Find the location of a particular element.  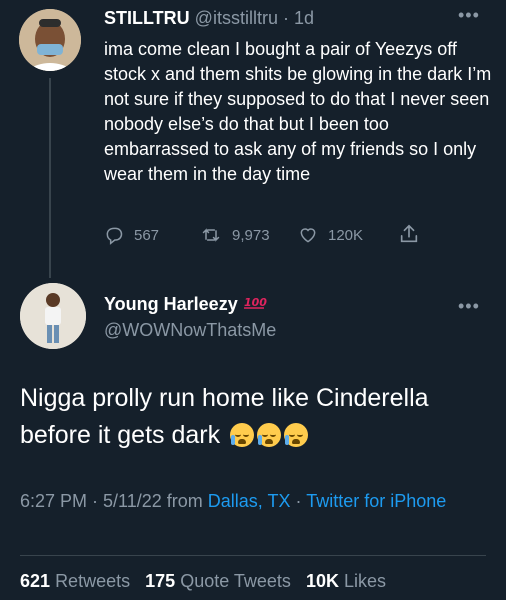

tweet2-stats: 621 Retweets 175 Quote Tweets 10K Likes is located at coordinates (203, 581).